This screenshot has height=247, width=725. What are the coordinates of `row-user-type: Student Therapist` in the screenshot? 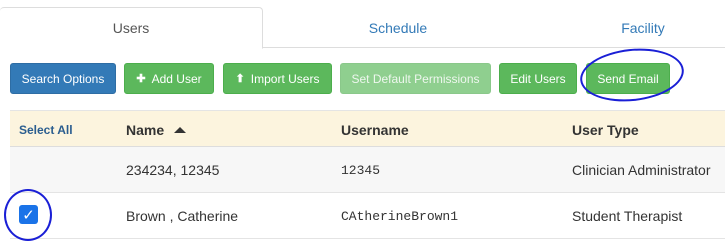 It's located at (627, 216).